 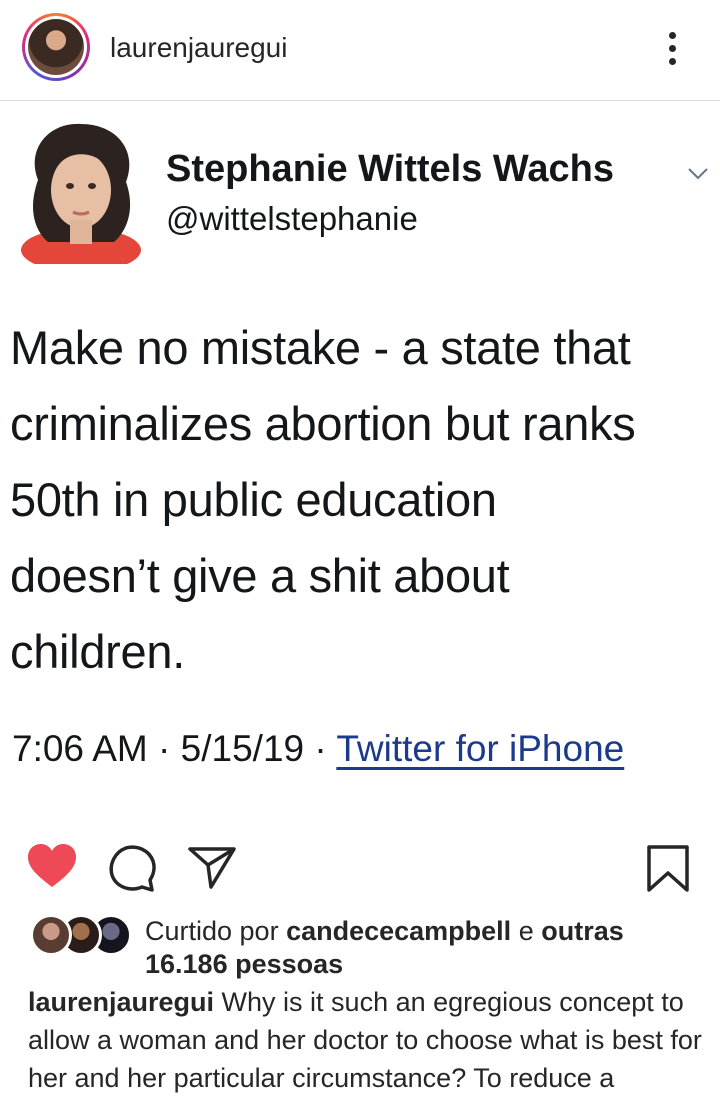 What do you see at coordinates (253, 499) in the screenshot?
I see `tweet-text-line: 50th in public education` at bounding box center [253, 499].